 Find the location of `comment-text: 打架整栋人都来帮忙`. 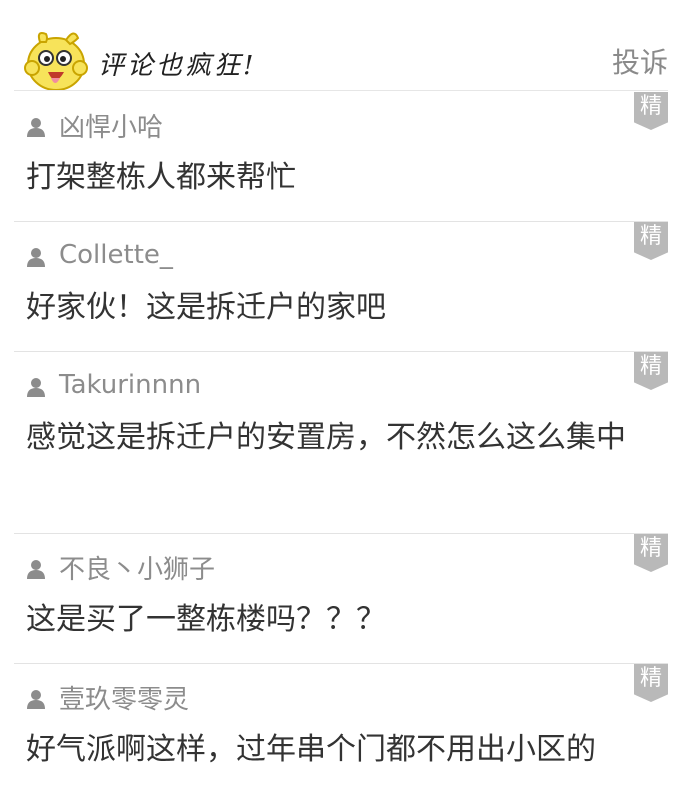

comment-text: 打架整栋人都来帮忙 is located at coordinates (161, 177).